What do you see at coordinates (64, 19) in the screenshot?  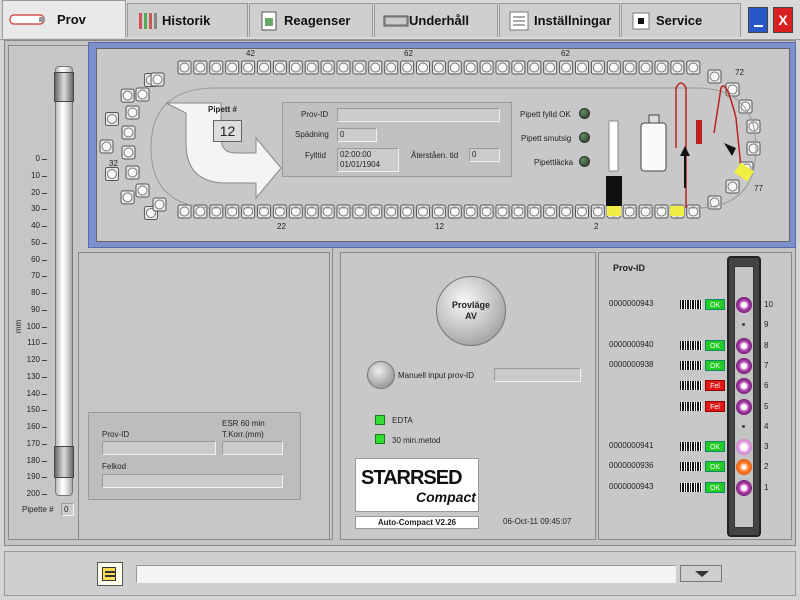 I see `tab-prov: Prov` at bounding box center [64, 19].